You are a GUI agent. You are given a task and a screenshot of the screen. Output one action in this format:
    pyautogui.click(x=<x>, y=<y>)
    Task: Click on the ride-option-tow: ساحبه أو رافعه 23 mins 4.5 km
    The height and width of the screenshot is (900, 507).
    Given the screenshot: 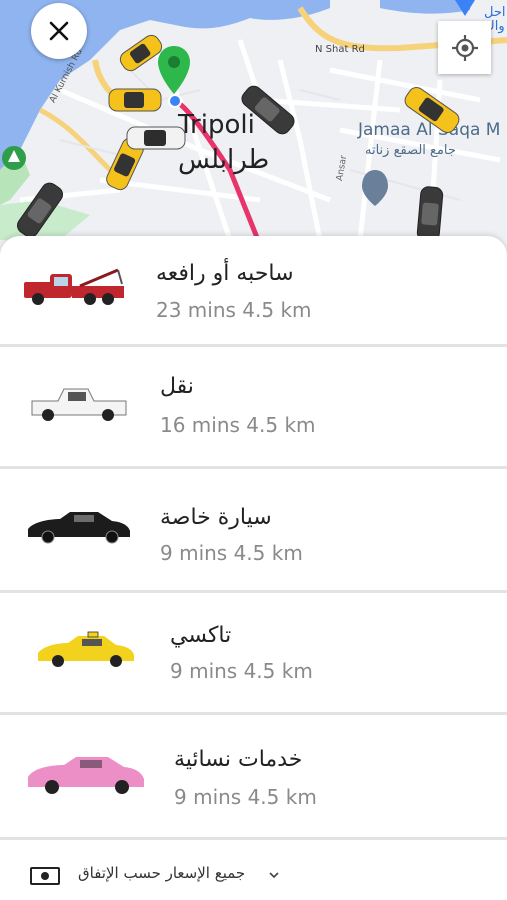 What is the action you would take?
    pyautogui.click(x=253, y=291)
    